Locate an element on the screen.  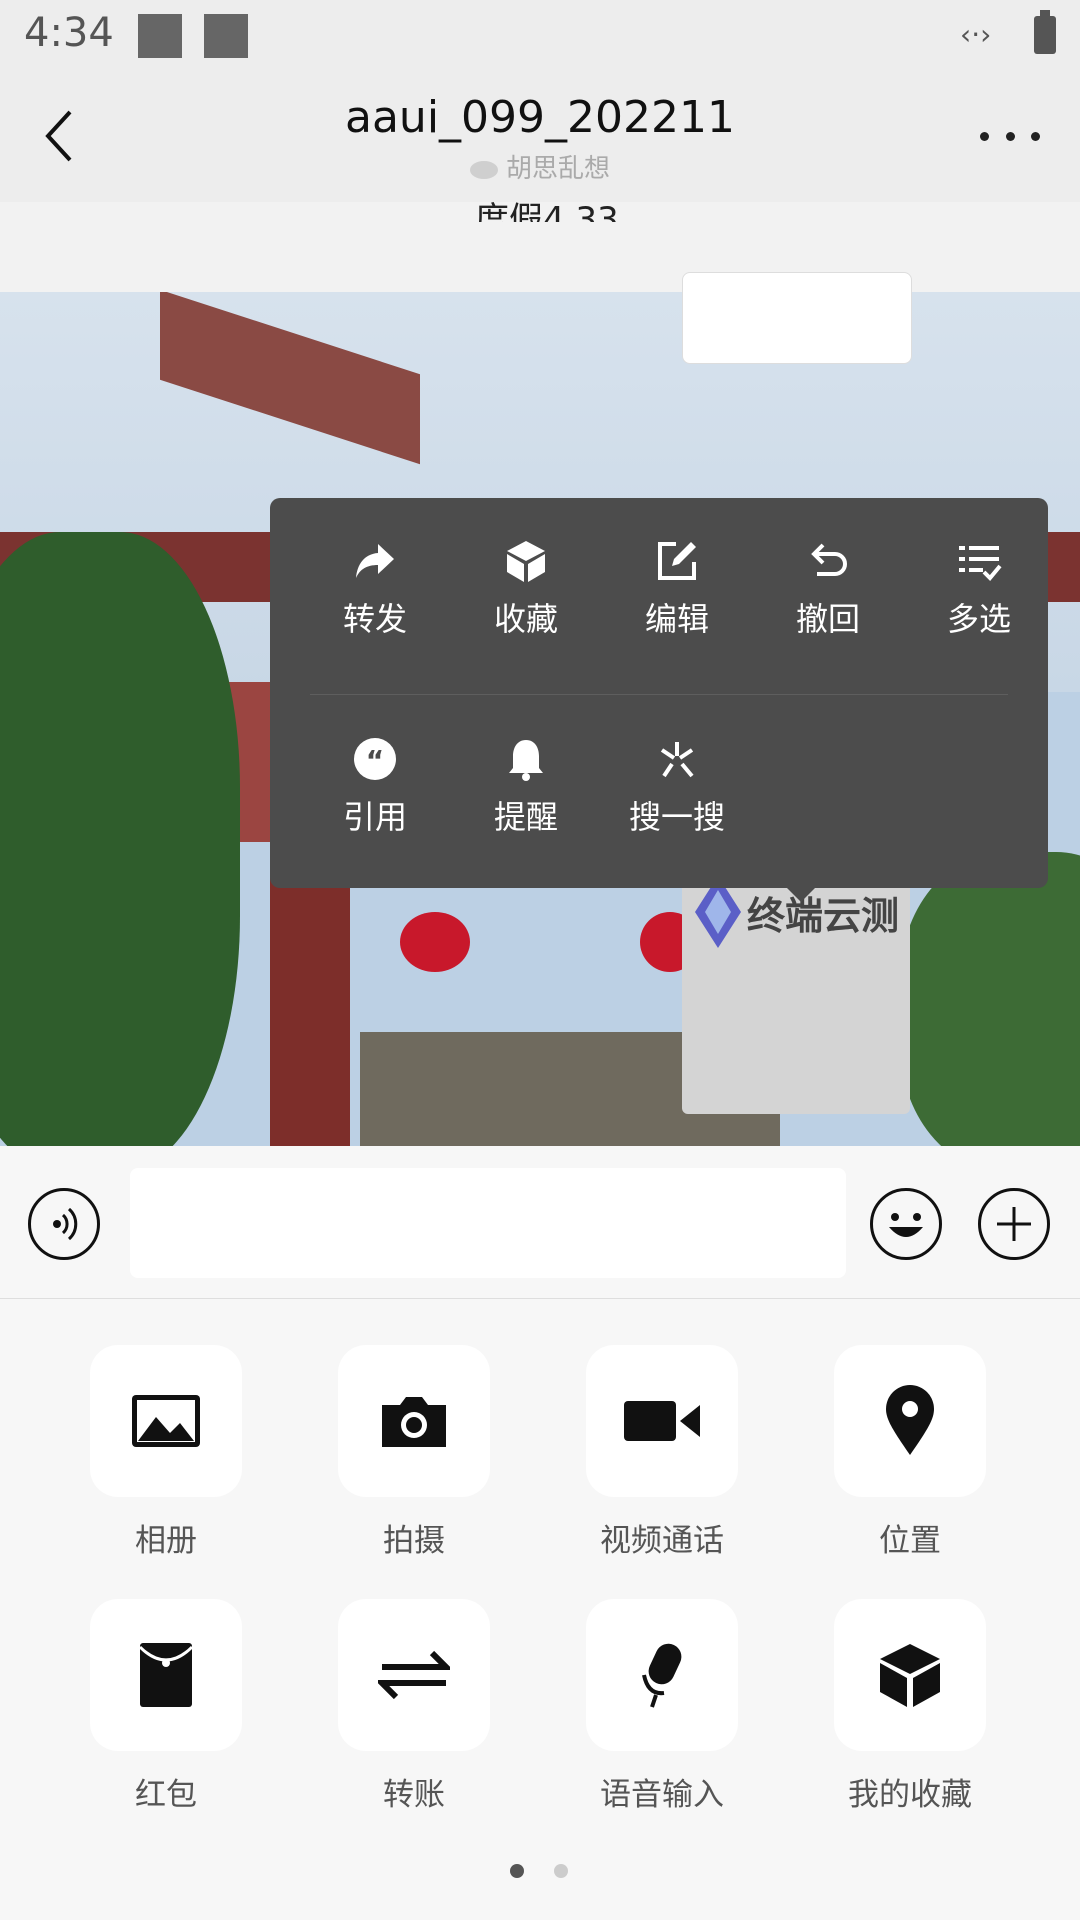
recall-label: 撤回 is located at coordinates (827, 619).